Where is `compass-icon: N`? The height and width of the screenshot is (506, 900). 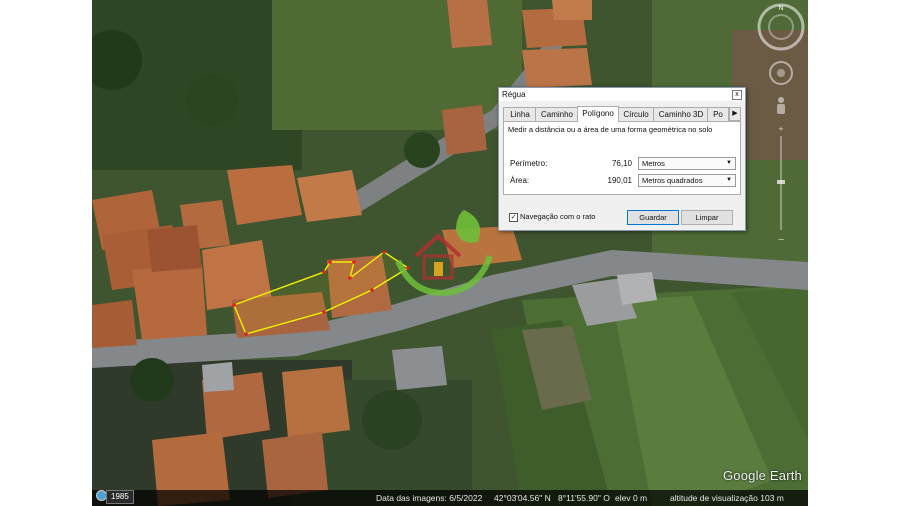 compass-icon: N is located at coordinates (781, 27).